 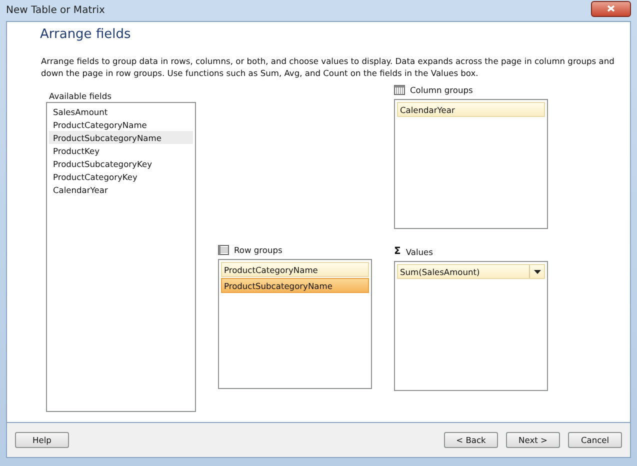 I want to click on section-label: Values, so click(x=419, y=251).